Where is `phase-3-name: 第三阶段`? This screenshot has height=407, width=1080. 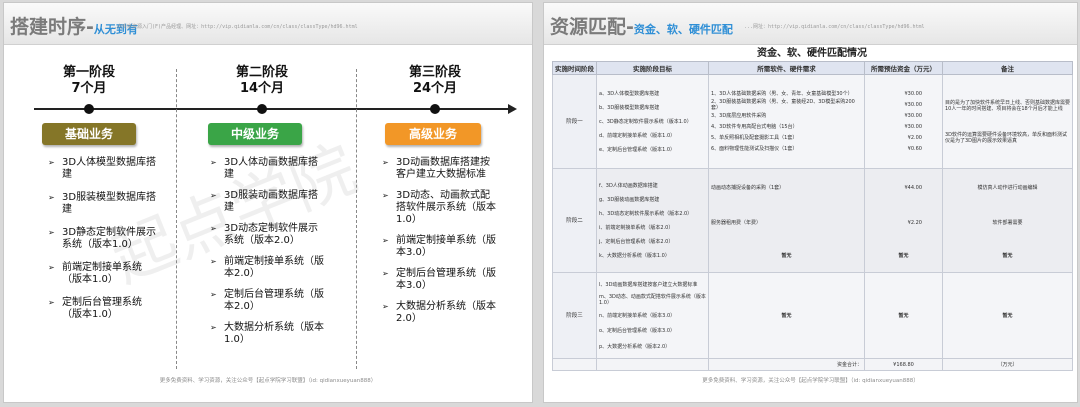 phase-3-name: 第三阶段 is located at coordinates (434, 72).